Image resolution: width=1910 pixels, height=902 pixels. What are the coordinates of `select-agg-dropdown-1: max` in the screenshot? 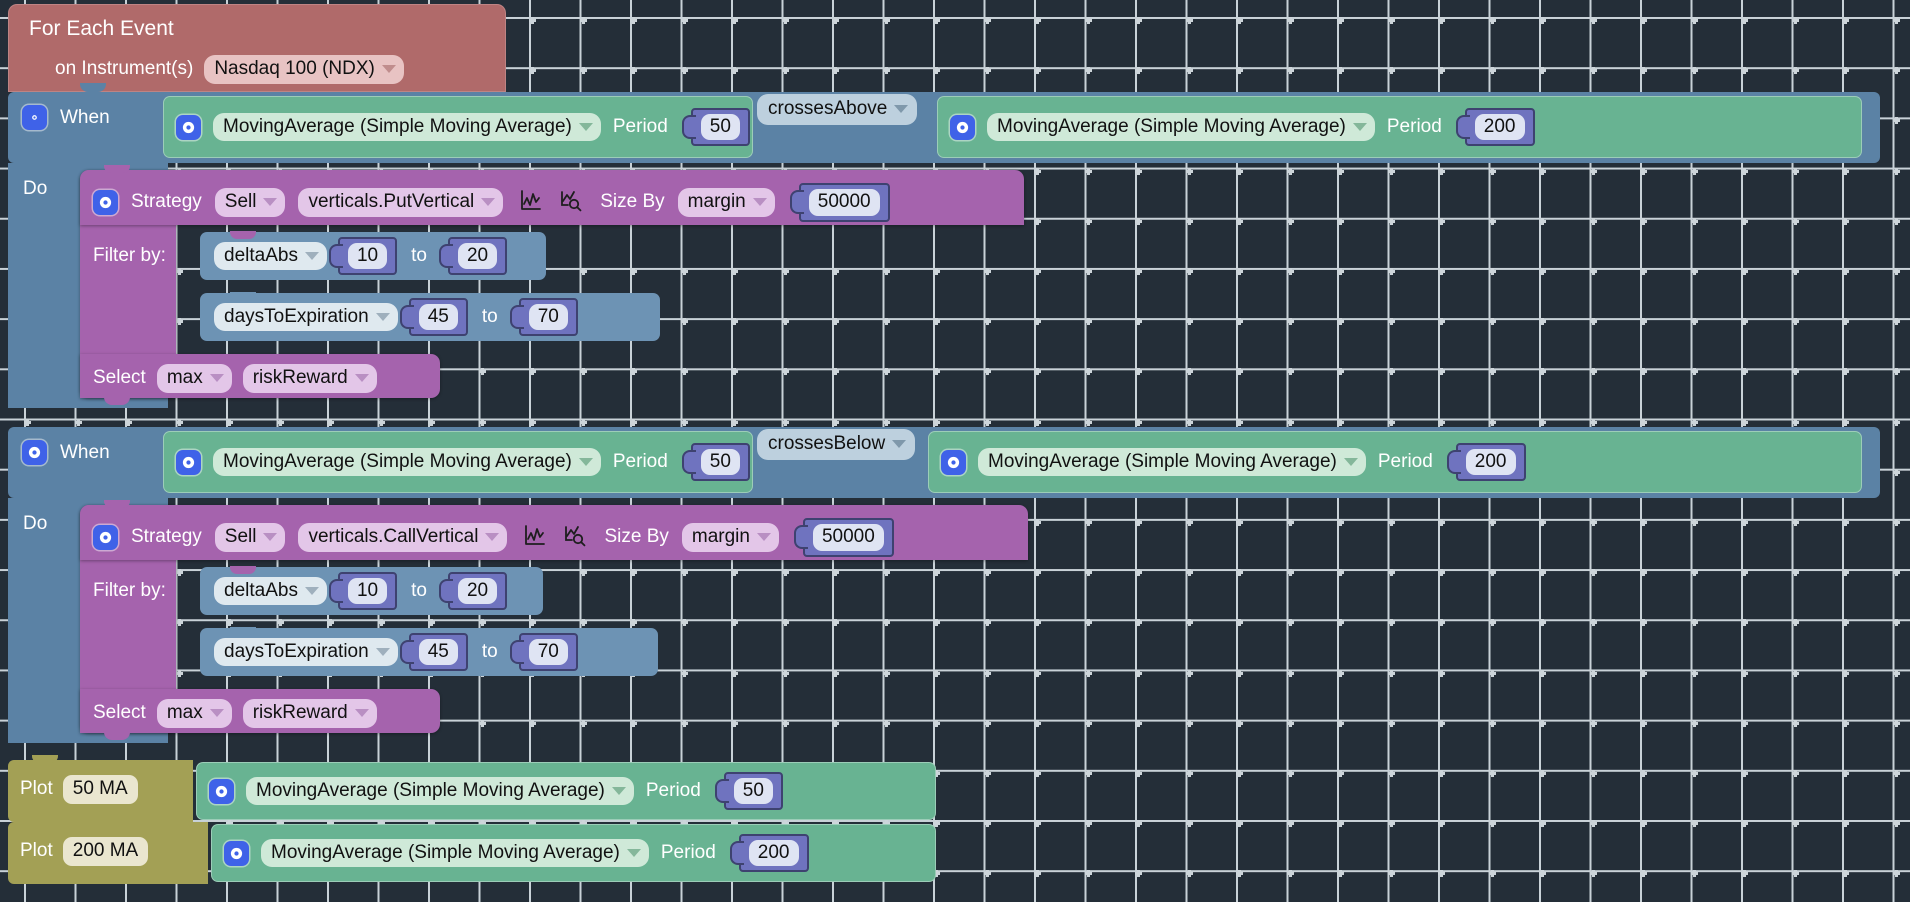 It's located at (194, 378).